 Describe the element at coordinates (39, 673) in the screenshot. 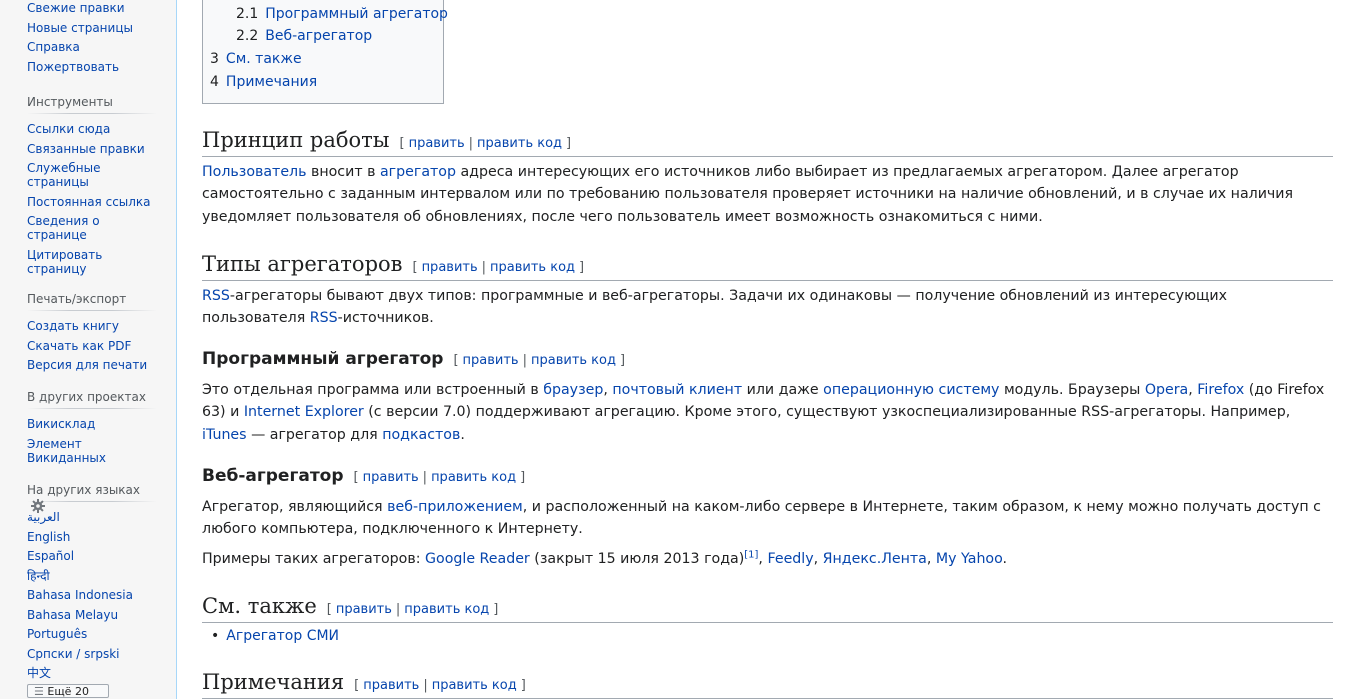

I see `lang-link-zh: 中文` at that location.